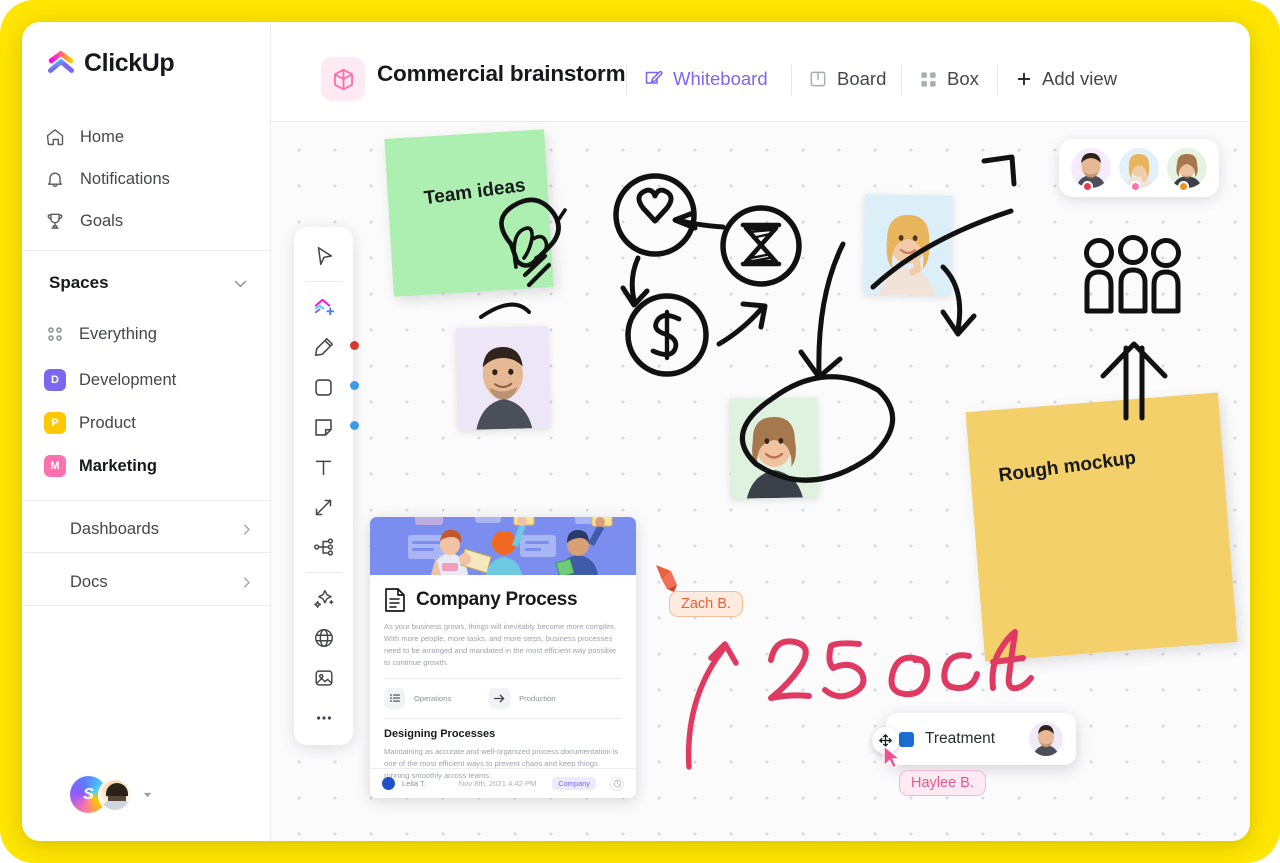 This screenshot has width=1280, height=863. I want to click on space-badge: D, so click(55, 380).